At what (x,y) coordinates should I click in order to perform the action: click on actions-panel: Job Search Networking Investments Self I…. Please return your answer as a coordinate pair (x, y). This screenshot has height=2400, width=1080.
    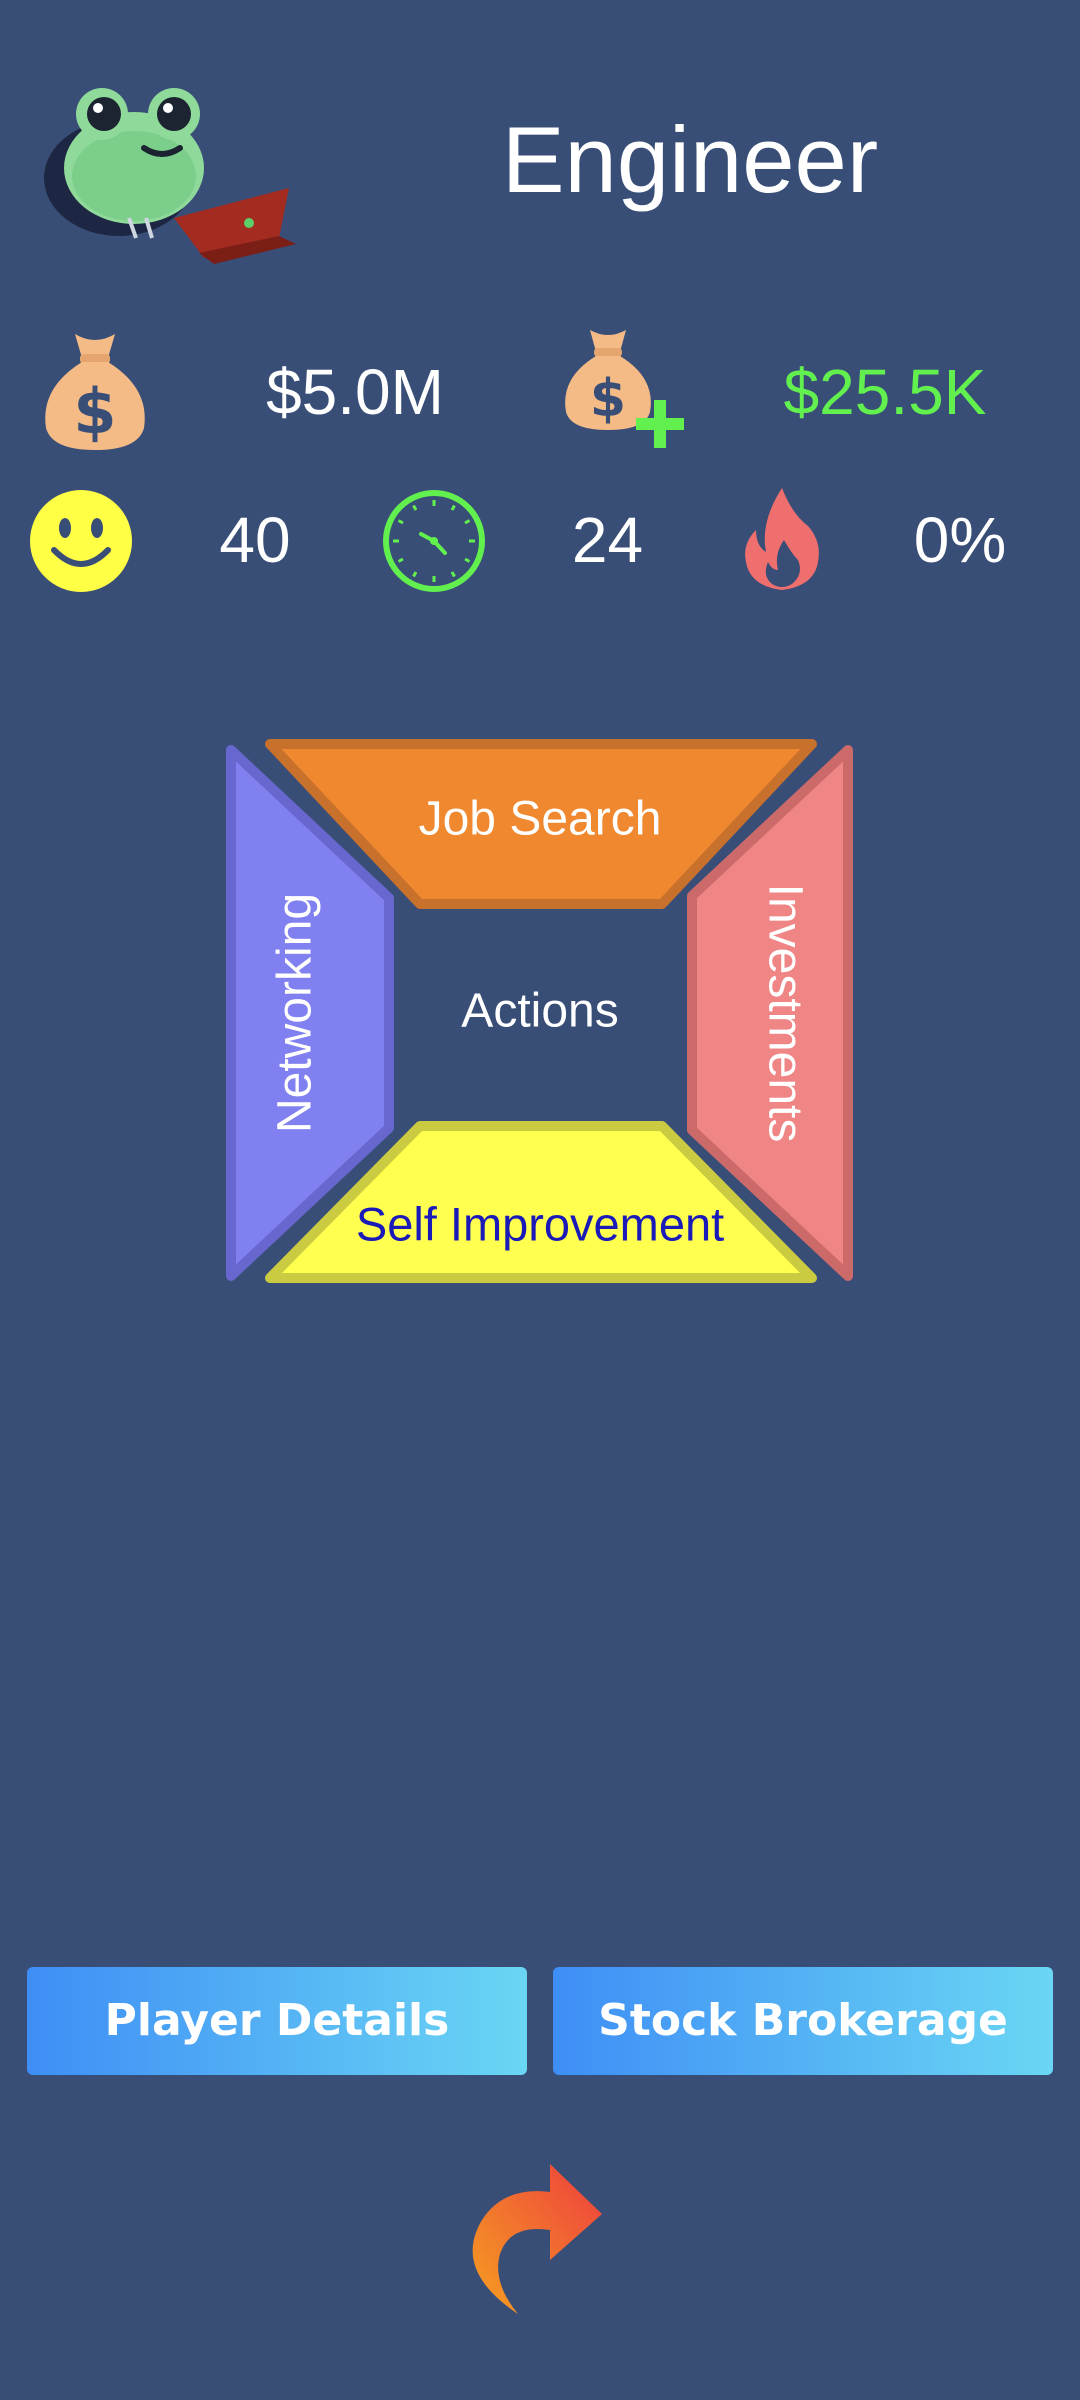
    Looking at the image, I should click on (539, 1011).